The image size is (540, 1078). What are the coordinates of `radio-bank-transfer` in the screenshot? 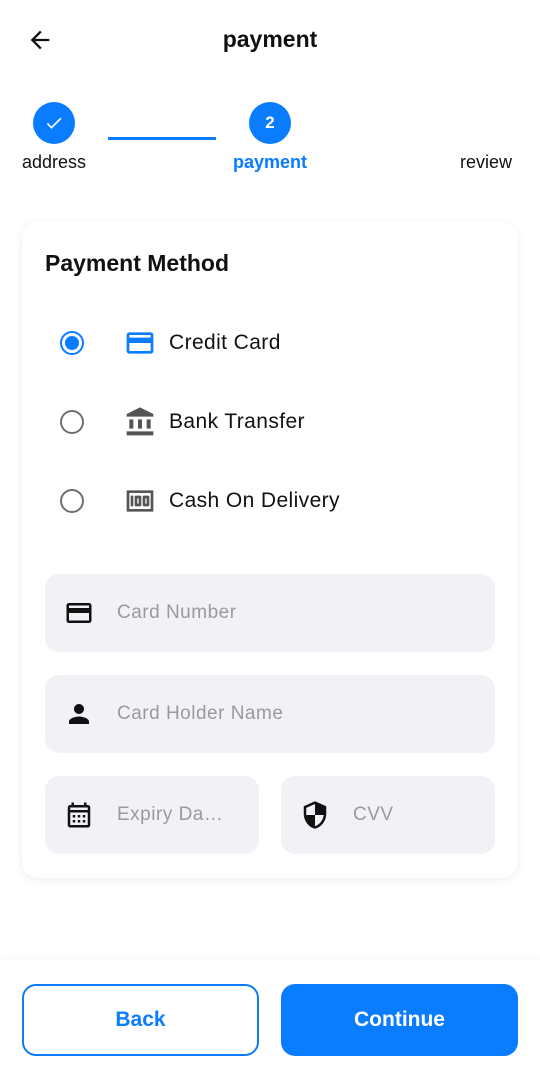 It's located at (72, 422).